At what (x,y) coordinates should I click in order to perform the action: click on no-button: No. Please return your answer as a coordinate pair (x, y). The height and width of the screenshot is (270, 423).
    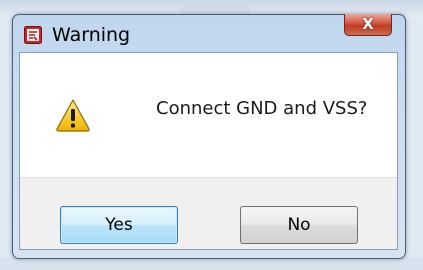
    Looking at the image, I should click on (299, 225).